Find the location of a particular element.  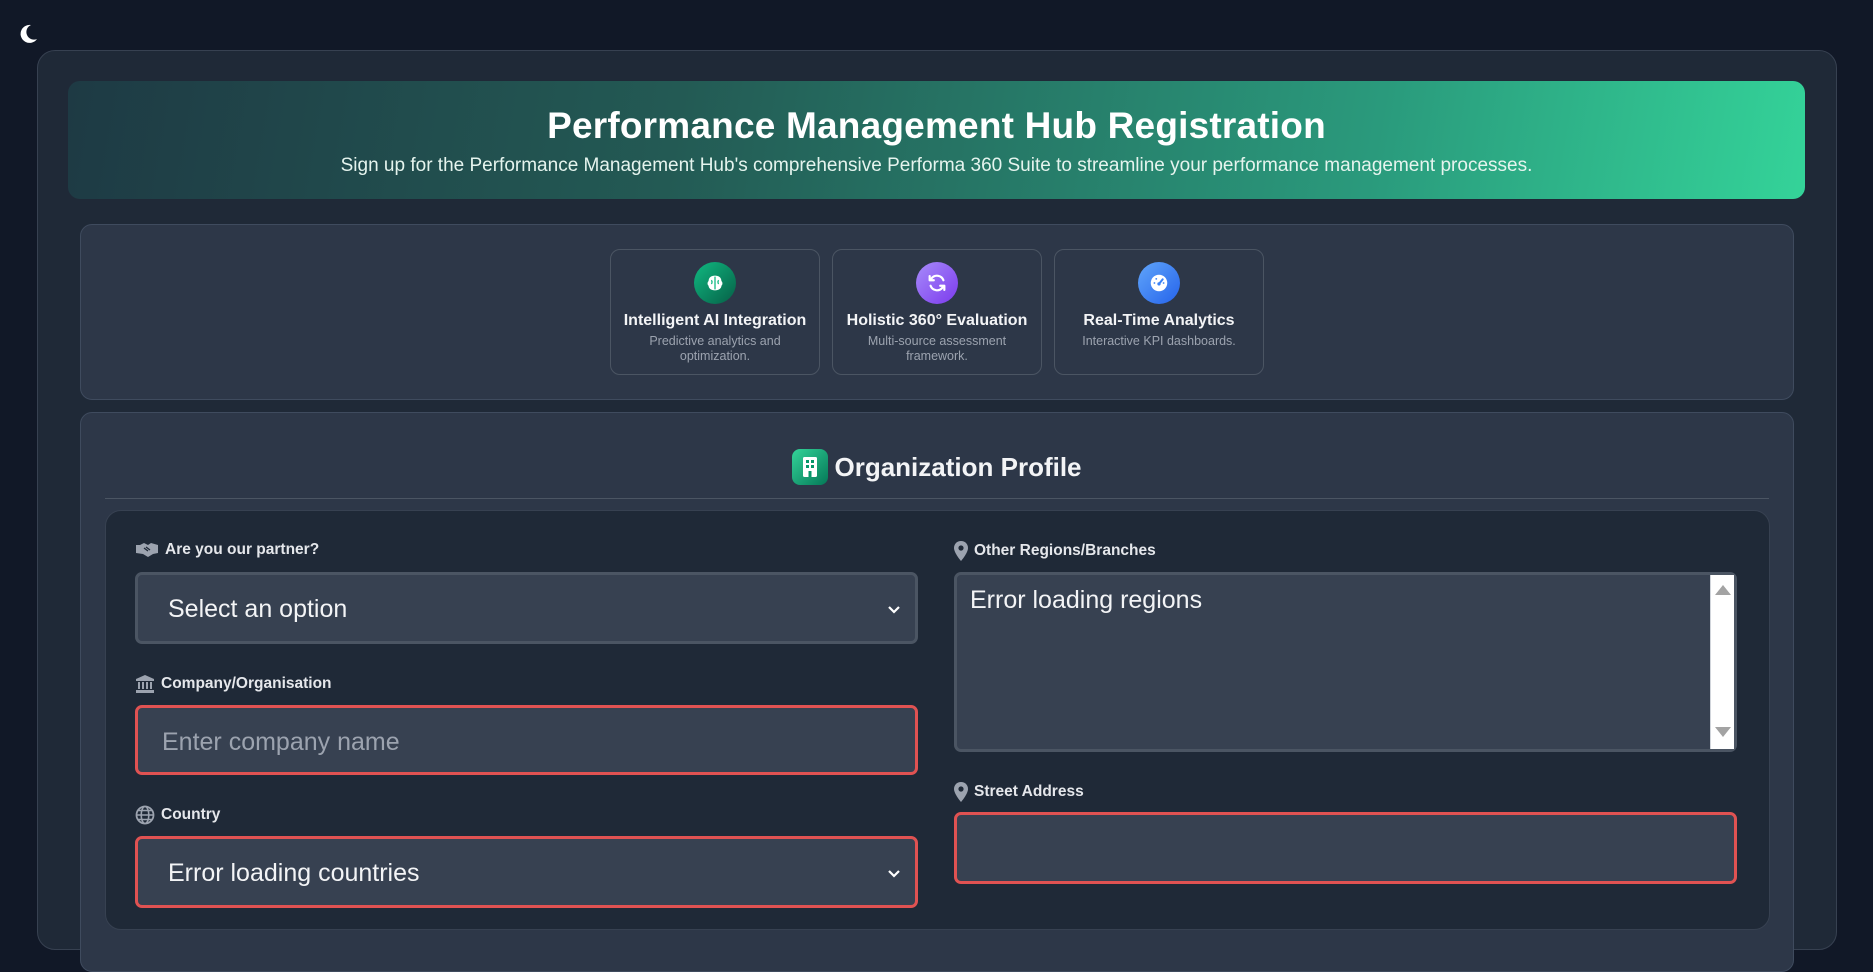

company-input-placeholder: Enter company name is located at coordinates (281, 742).